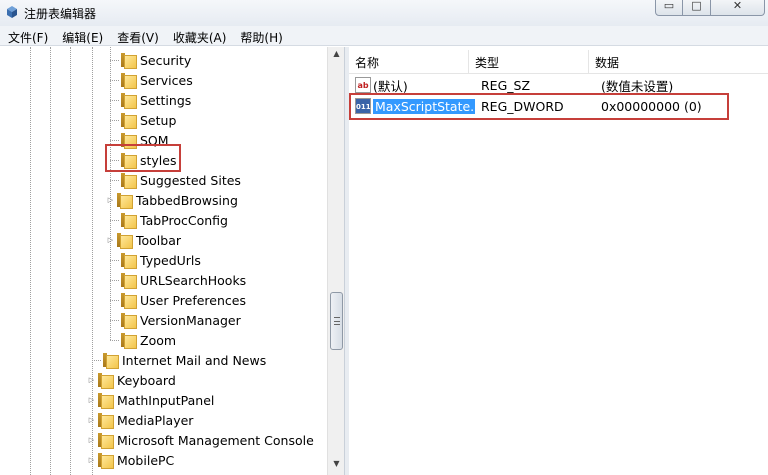 This screenshot has height=475, width=768. What do you see at coordinates (143, 240) in the screenshot?
I see `tree-item: ▷ Toolbar` at bounding box center [143, 240].